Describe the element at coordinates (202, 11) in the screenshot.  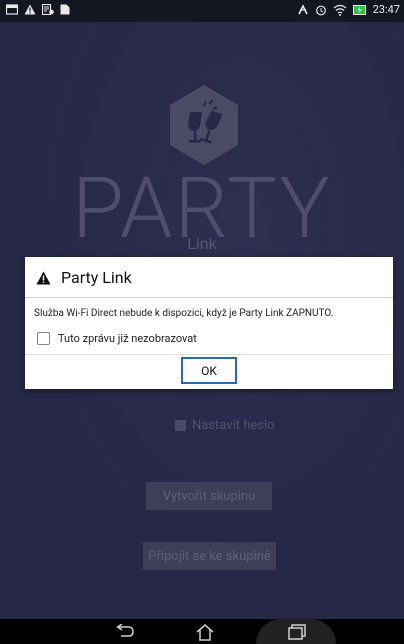
I see `status-bar: 23:47` at that location.